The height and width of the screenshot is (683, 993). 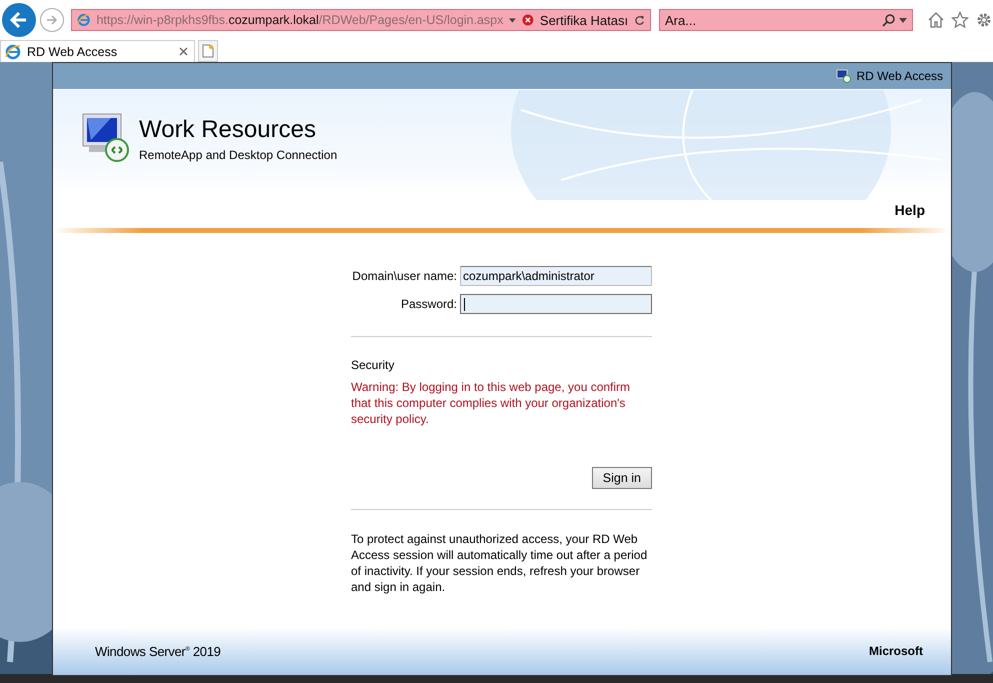 I want to click on notice-text: To protect against unauthorized access, your RD Web Access session will automatically time out after a period of inactivity. If your session ends, refresh your browser and sign in again., so click(x=499, y=563).